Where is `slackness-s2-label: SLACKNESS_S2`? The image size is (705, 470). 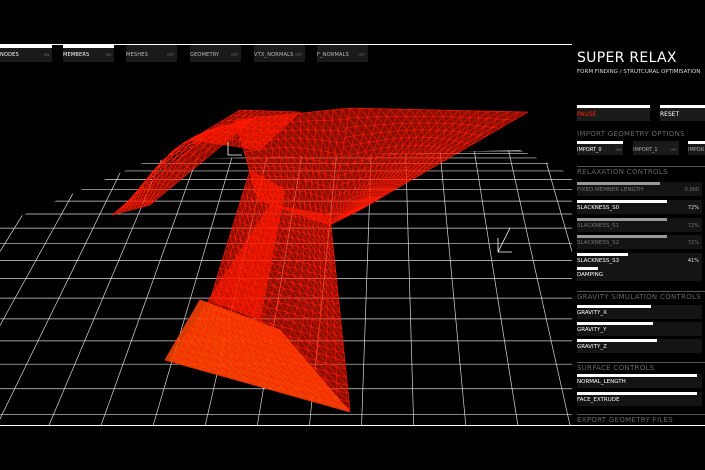 slackness-s2-label: SLACKNESS_S2 is located at coordinates (598, 243).